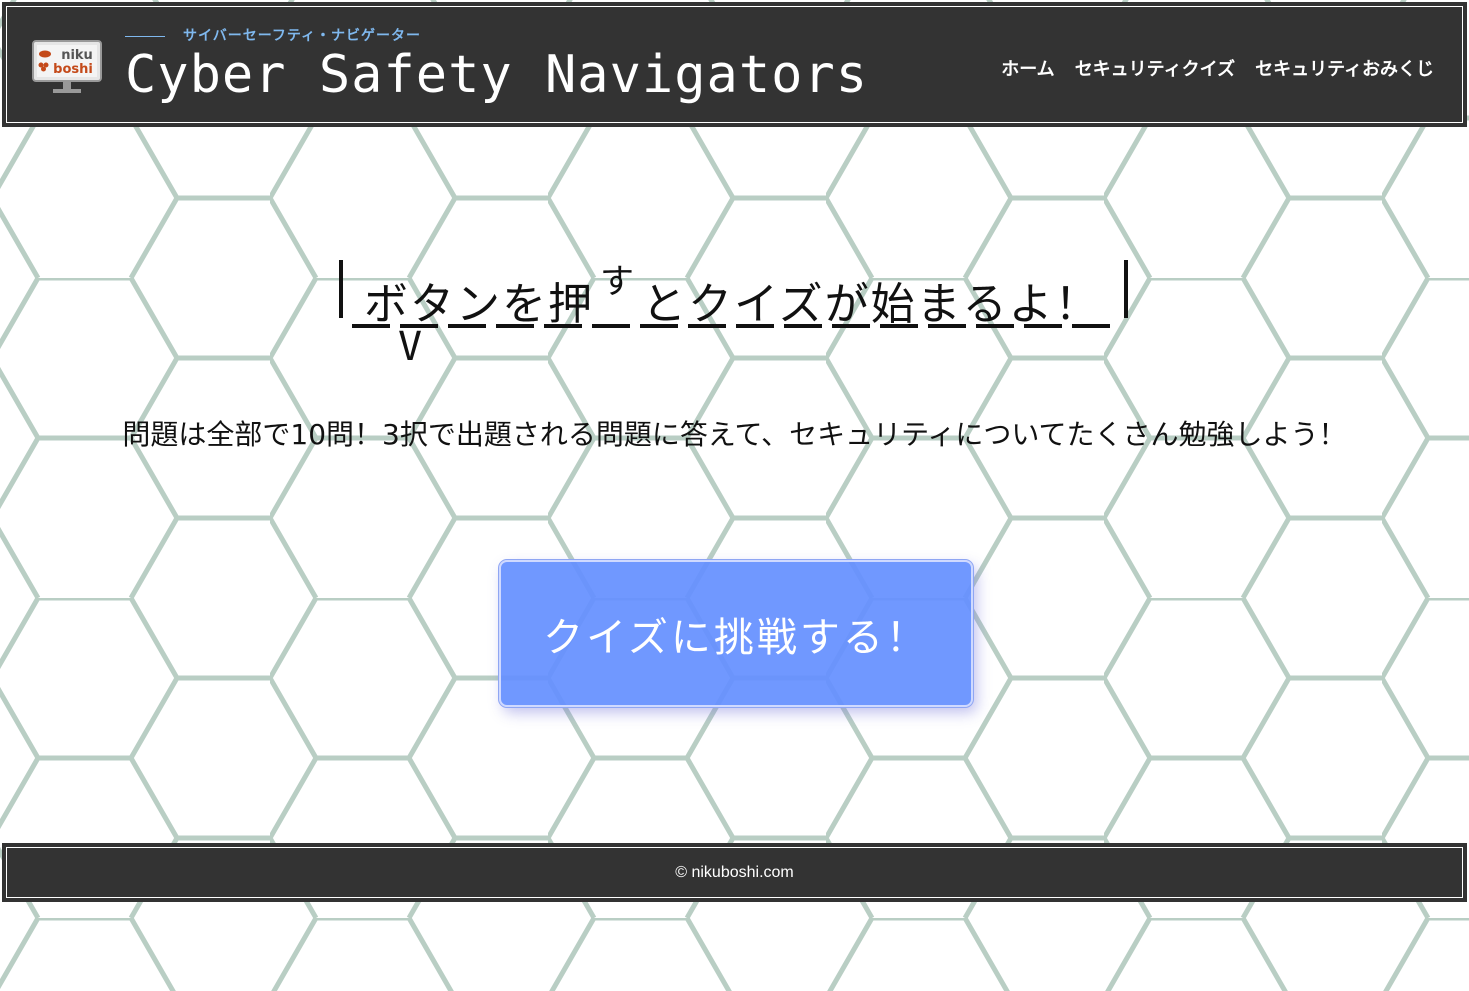  I want to click on main-nav: ホーム セキュリティクイズ セキュリティおみくじ, so click(1217, 68).